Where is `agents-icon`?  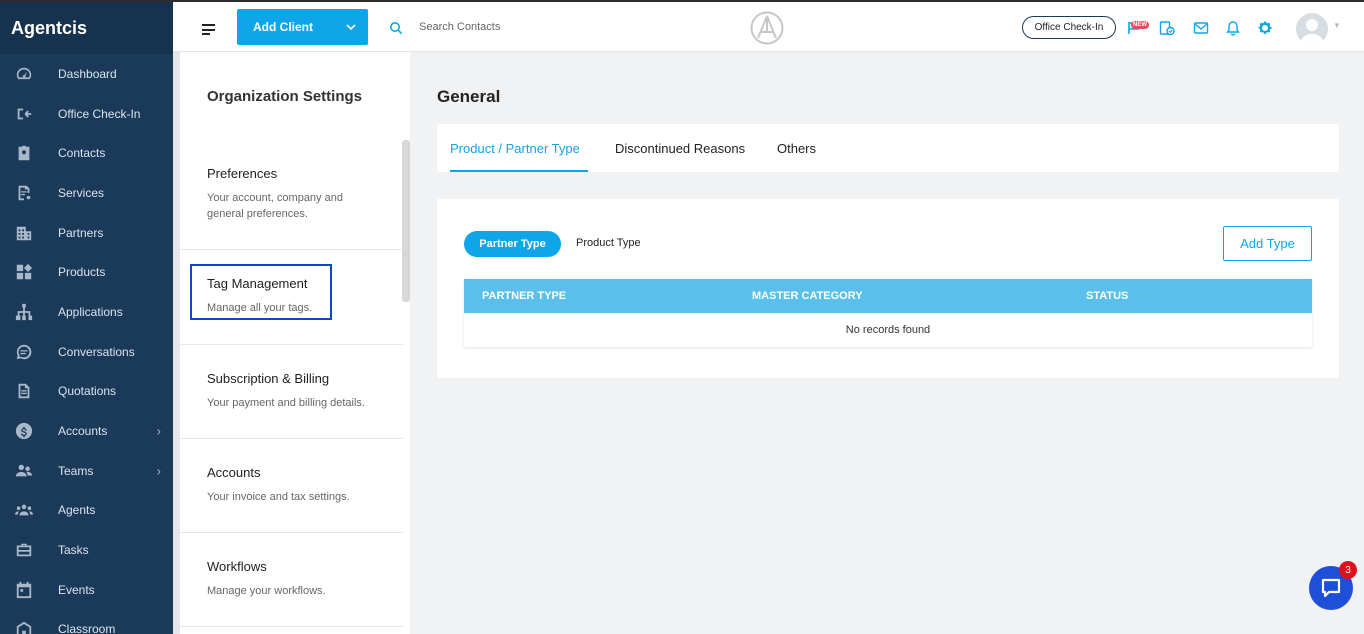
agents-icon is located at coordinates (24, 510).